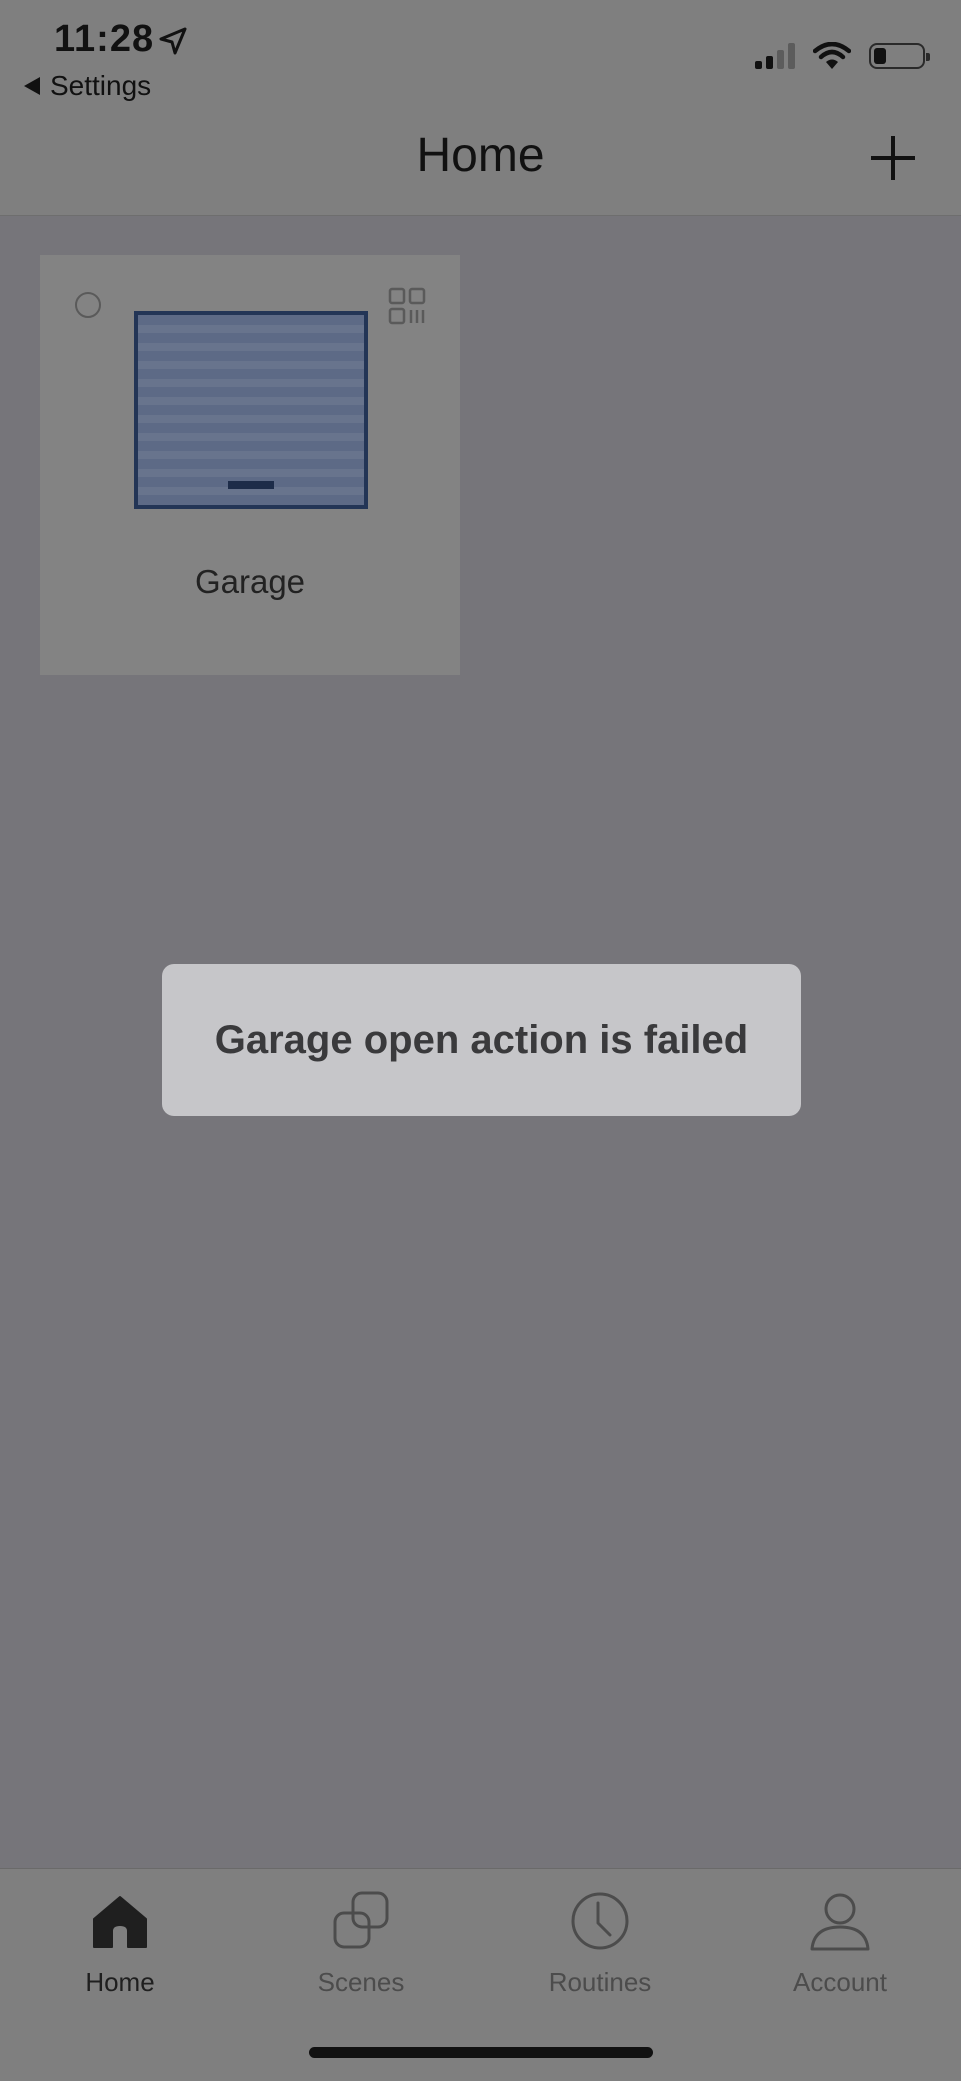  What do you see at coordinates (251, 410) in the screenshot?
I see `garage-door-icon` at bounding box center [251, 410].